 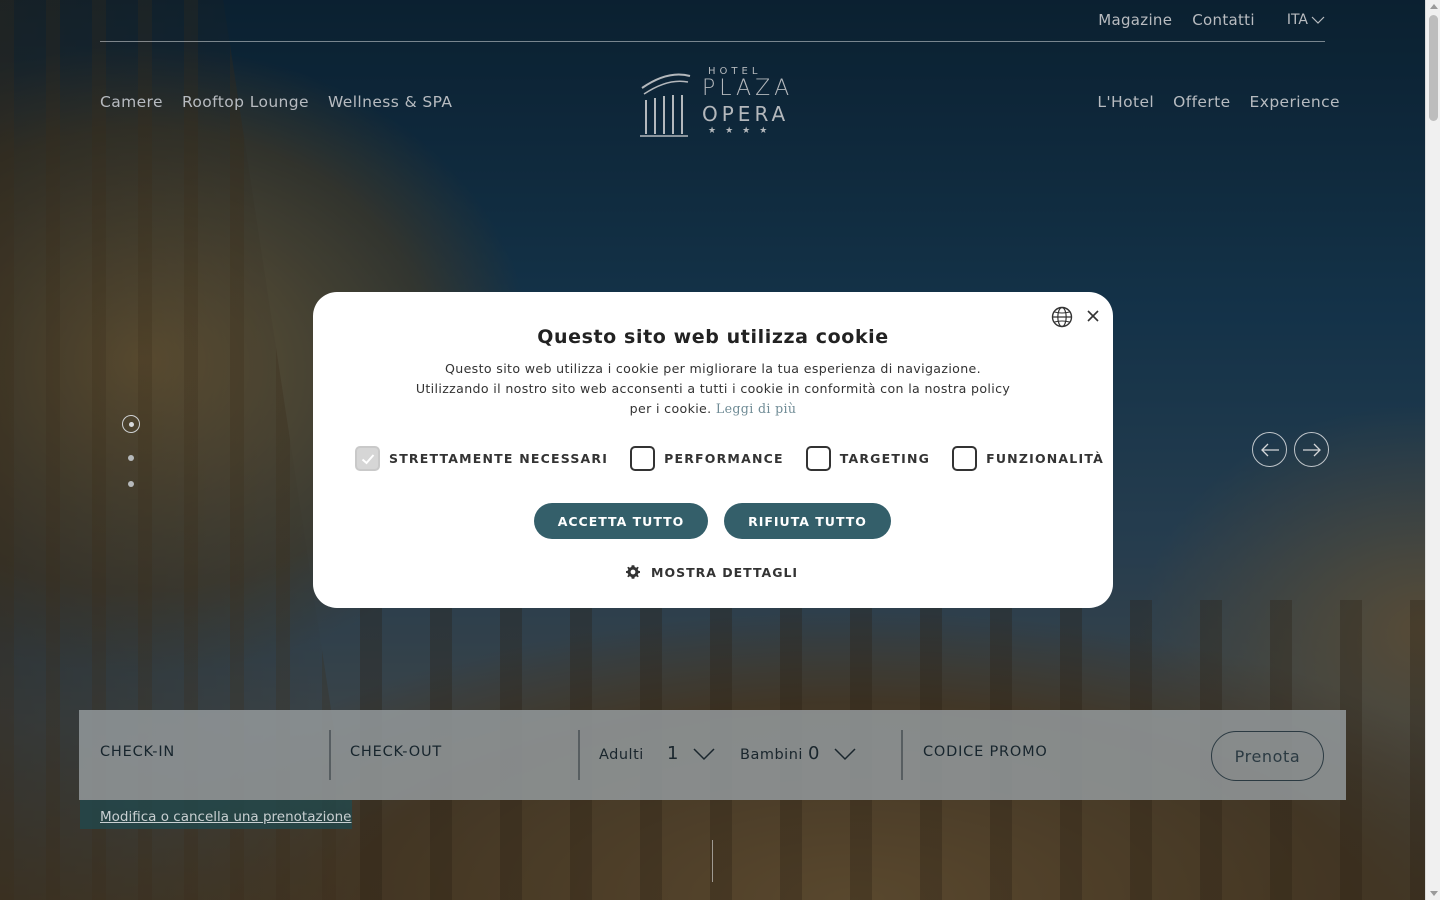 What do you see at coordinates (1295, 102) in the screenshot?
I see `nav-experience: Experience` at bounding box center [1295, 102].